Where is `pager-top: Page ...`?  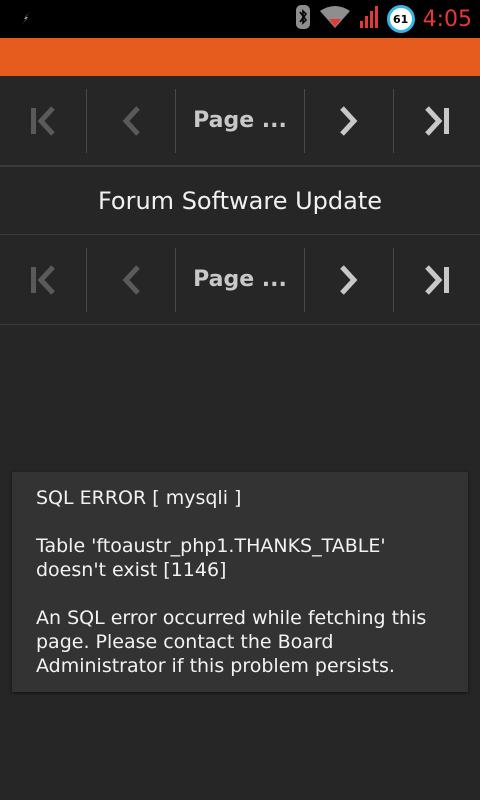 pager-top: Page ... is located at coordinates (240, 121).